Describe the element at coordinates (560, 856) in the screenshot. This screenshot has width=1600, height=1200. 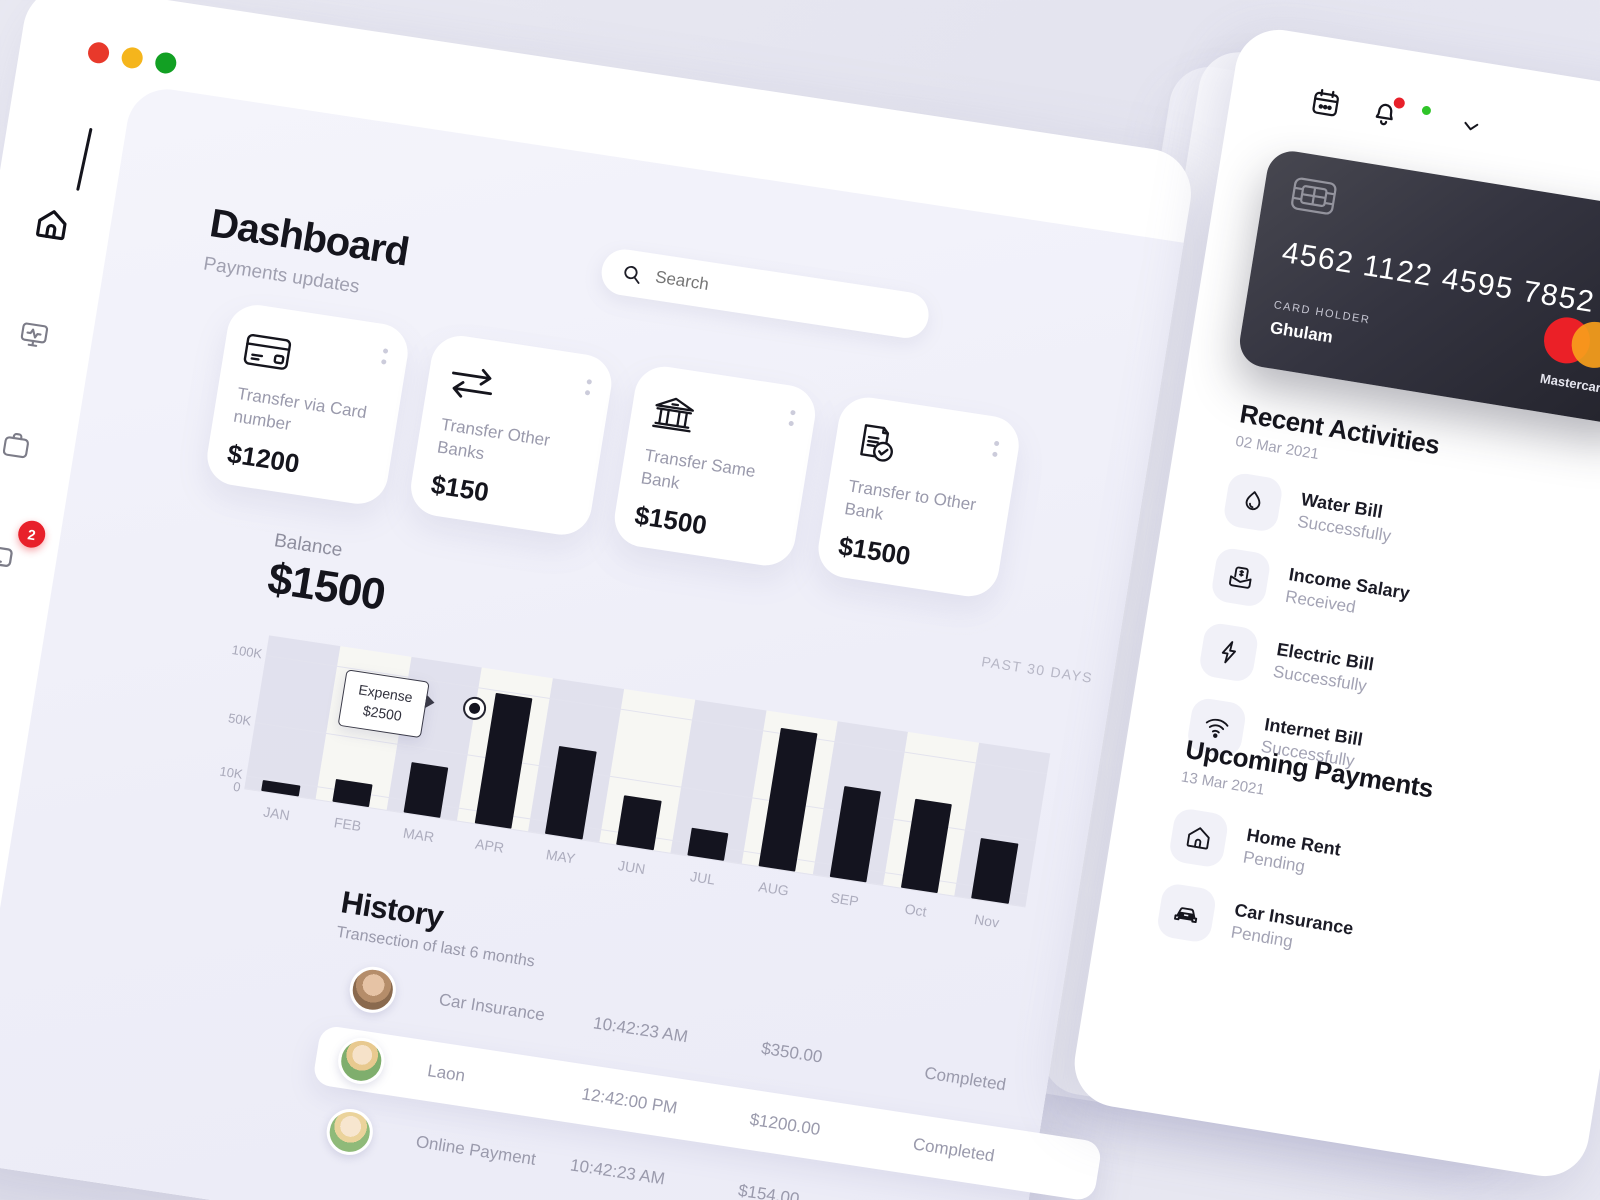
I see `chart-x-tick: MAY` at that location.